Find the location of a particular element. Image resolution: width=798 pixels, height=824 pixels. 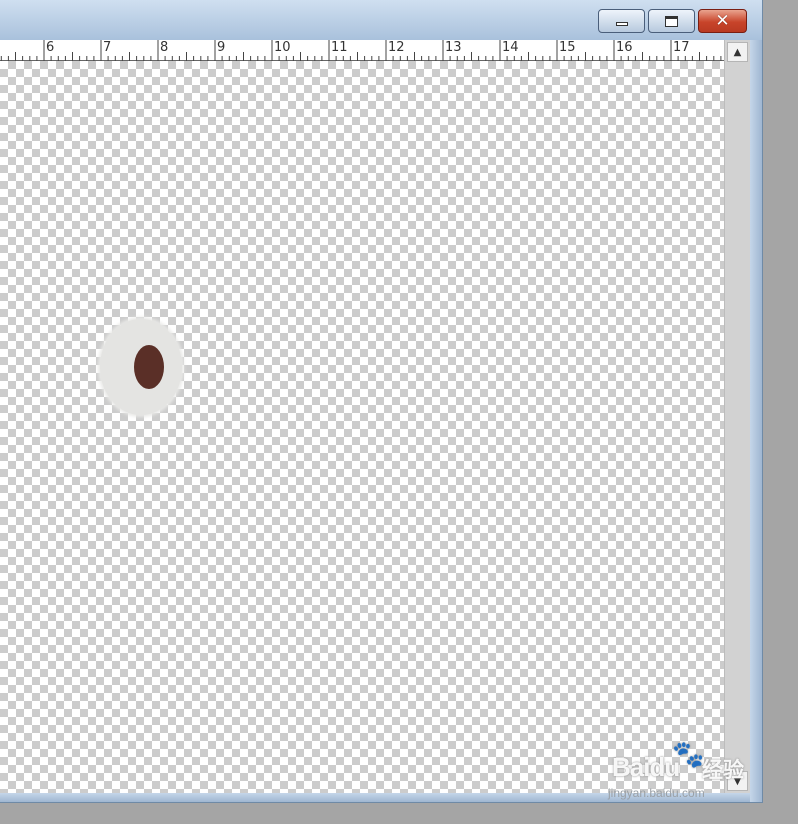

vertical-scrollbar: ▲ ▼ is located at coordinates (737, 416).